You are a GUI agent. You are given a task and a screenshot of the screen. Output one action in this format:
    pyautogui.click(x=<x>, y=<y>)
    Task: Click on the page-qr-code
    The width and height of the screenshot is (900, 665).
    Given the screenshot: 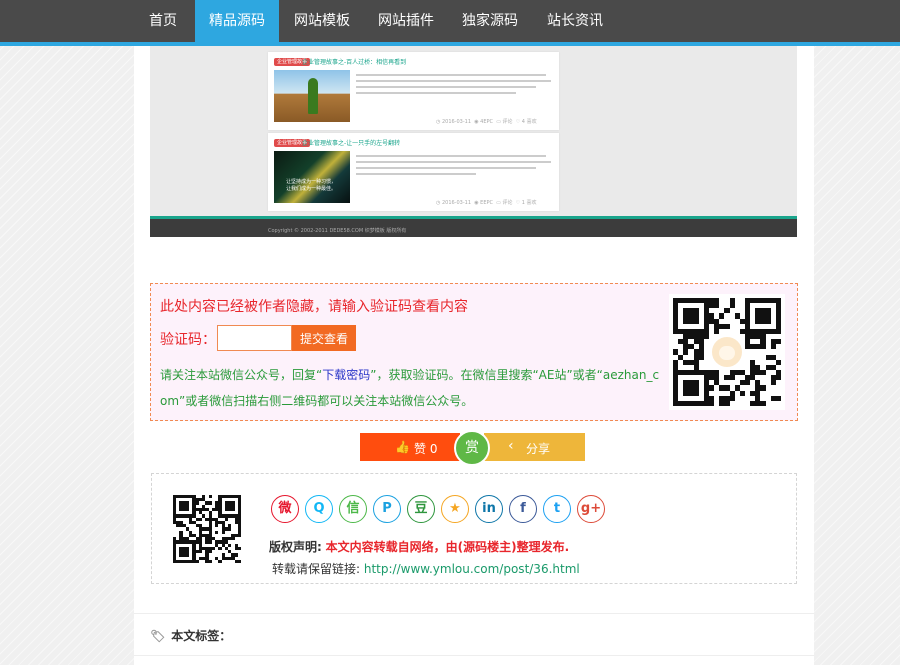 What is the action you would take?
    pyautogui.click(x=207, y=529)
    